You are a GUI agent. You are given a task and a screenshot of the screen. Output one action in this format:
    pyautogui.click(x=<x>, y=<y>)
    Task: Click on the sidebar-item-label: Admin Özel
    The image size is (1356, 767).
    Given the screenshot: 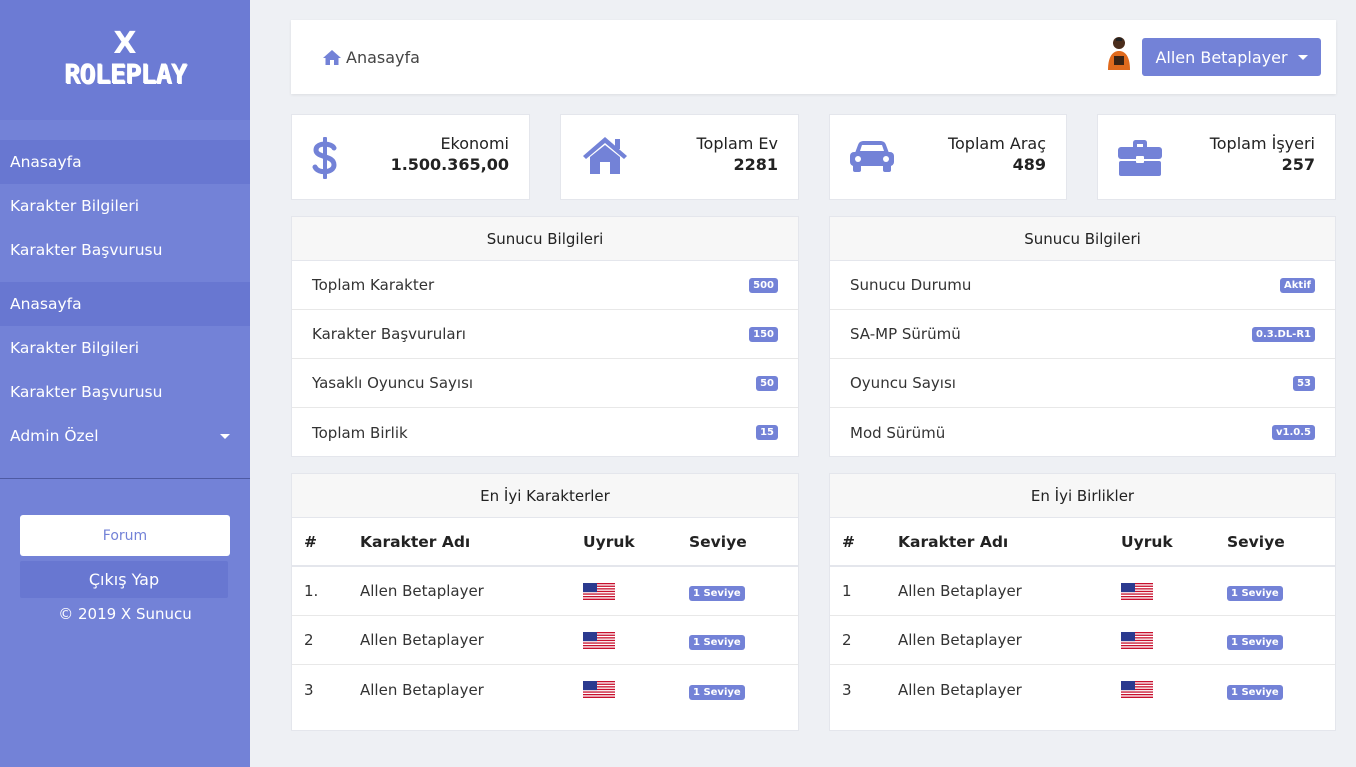 What is the action you would take?
    pyautogui.click(x=54, y=436)
    